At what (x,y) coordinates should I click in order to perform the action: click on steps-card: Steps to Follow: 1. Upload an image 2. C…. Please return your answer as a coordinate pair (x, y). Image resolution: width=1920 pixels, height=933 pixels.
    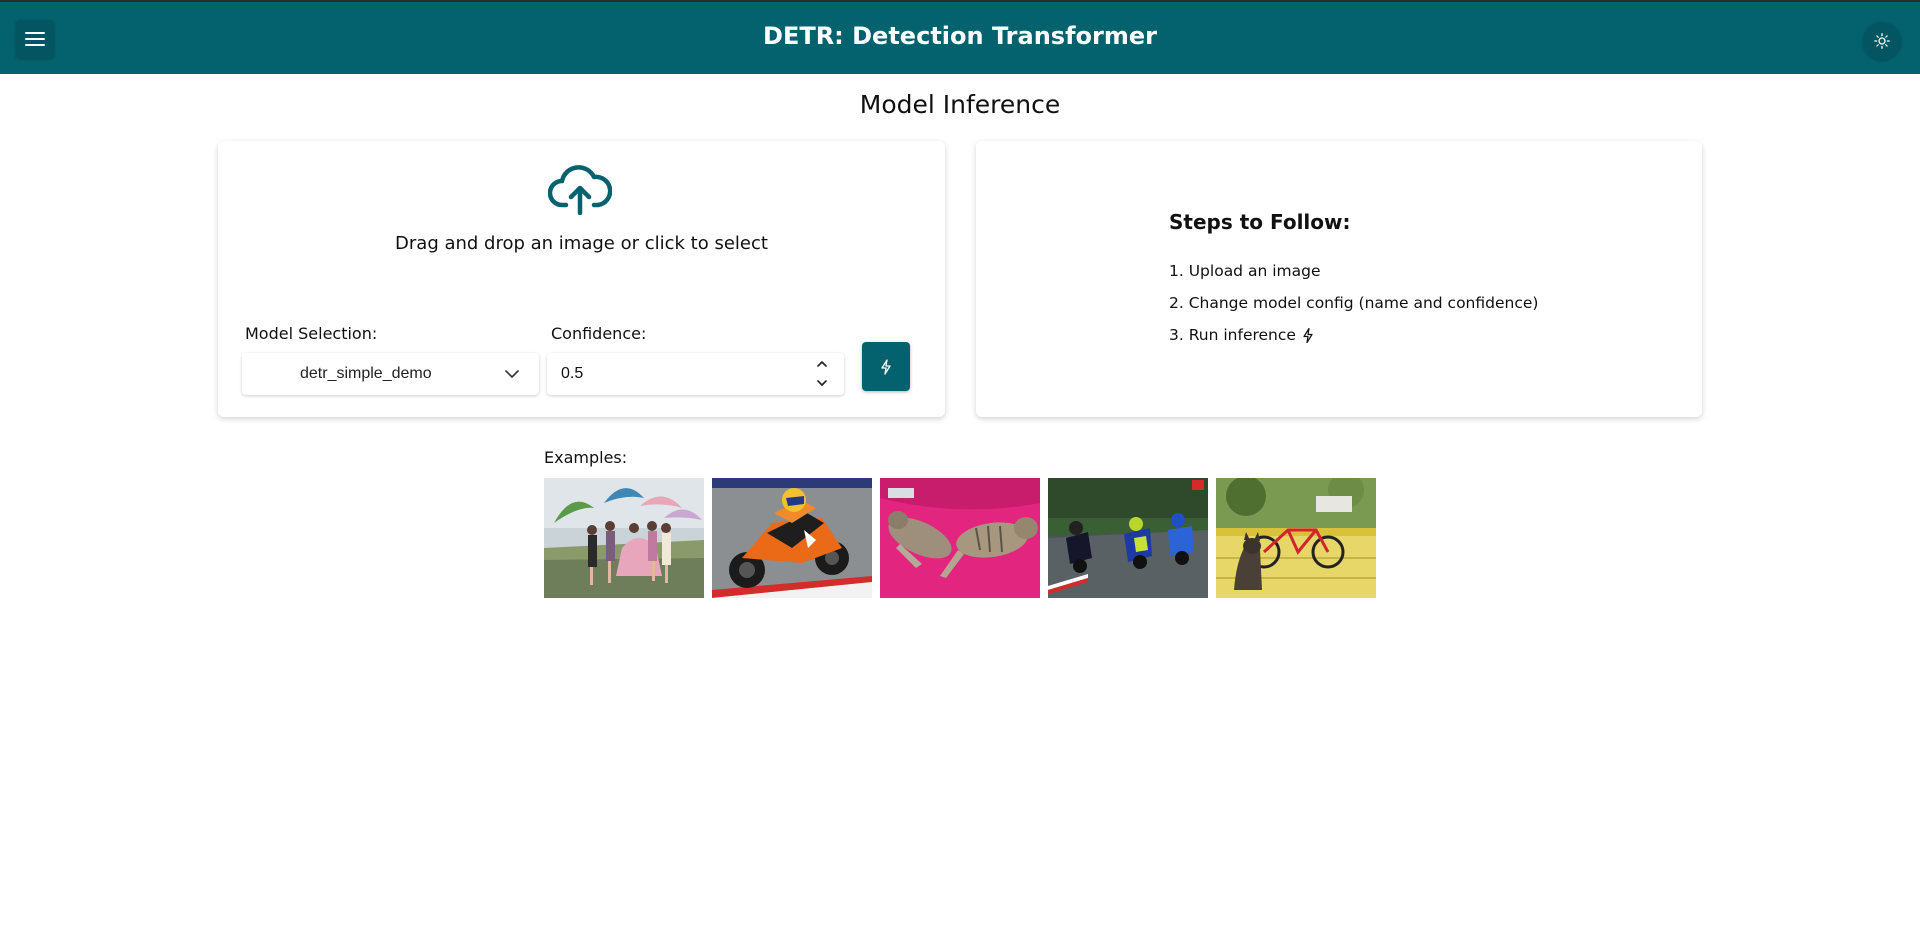
    Looking at the image, I should click on (1339, 279).